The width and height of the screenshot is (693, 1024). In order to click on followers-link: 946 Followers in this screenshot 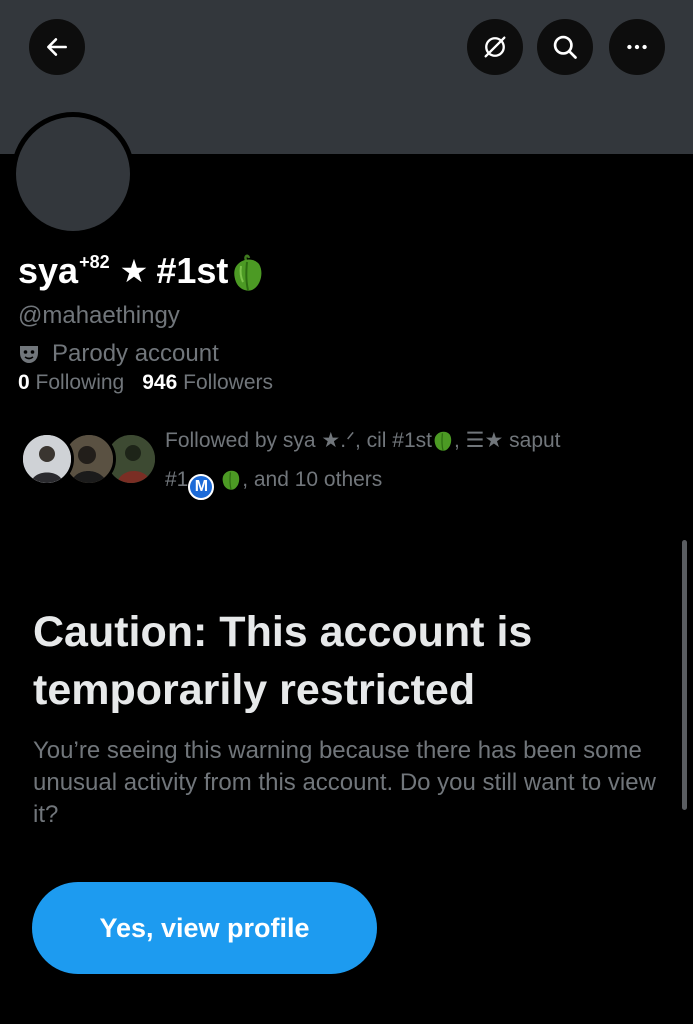, I will do `click(207, 382)`.